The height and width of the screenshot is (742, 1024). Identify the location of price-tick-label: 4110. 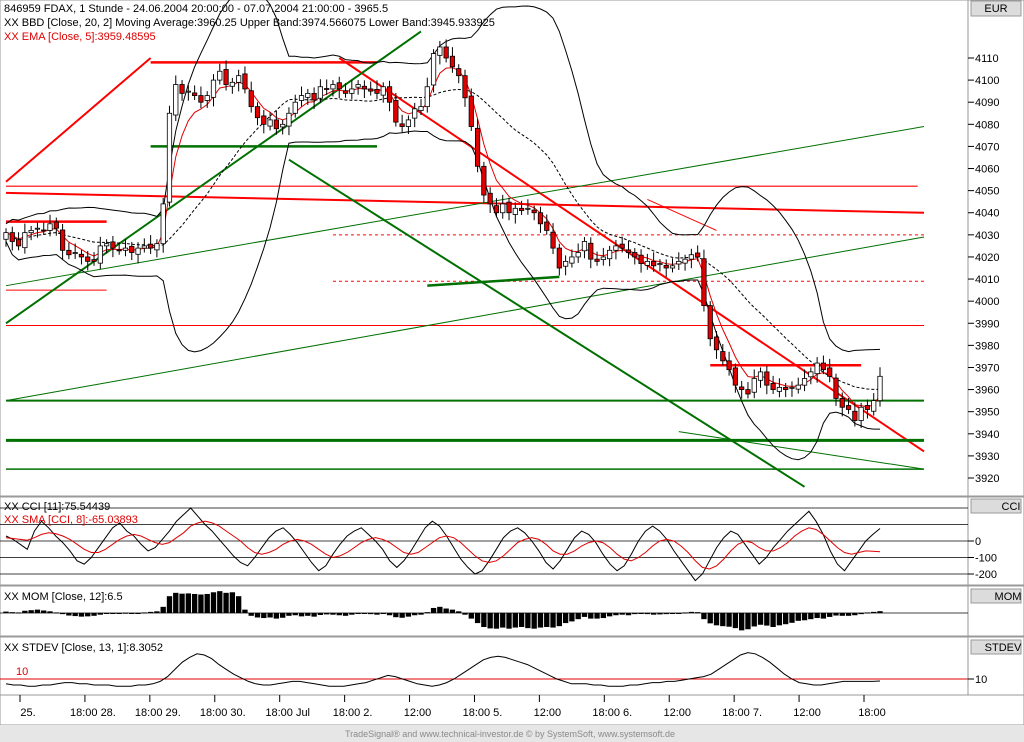
(987, 59).